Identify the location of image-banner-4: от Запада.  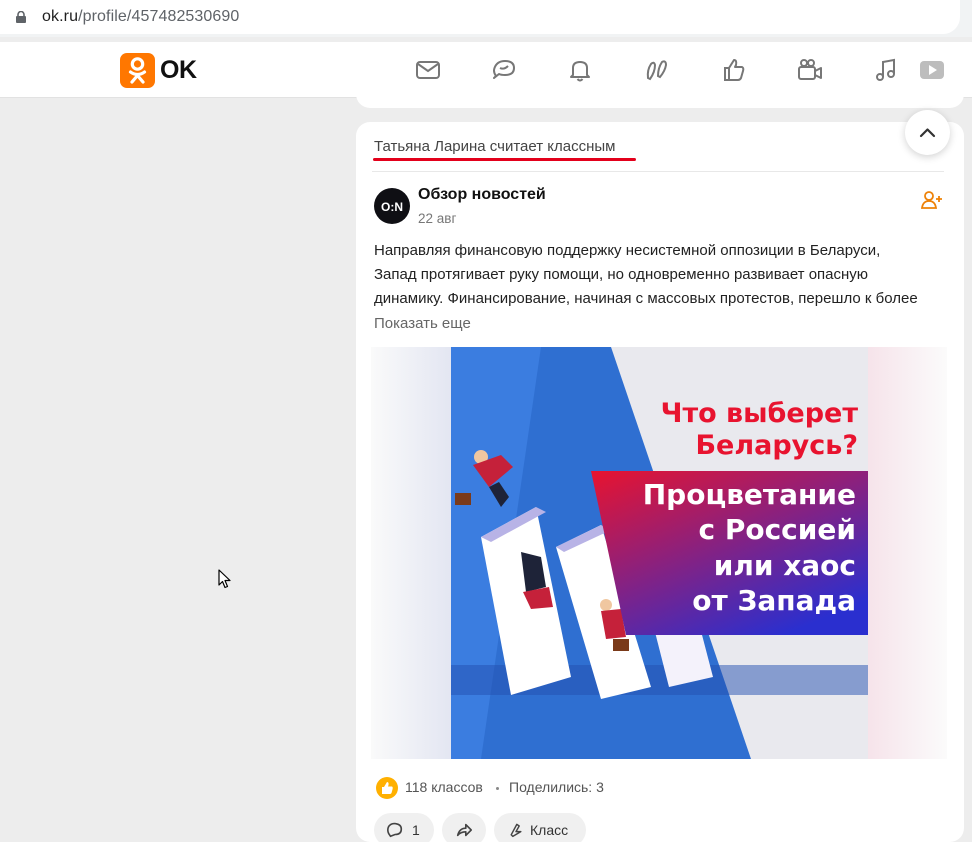
(774, 600).